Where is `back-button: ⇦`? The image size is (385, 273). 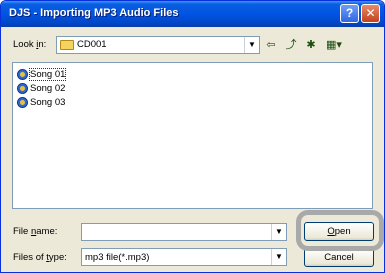 back-button: ⇦ is located at coordinates (271, 45).